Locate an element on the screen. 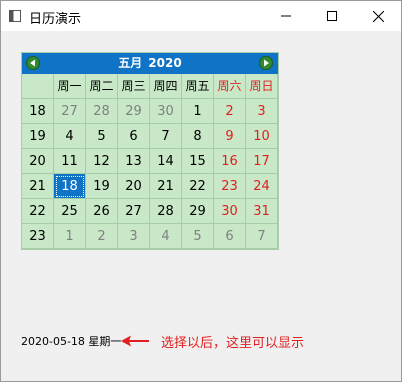 This screenshot has height=382, width=402. weekday-header: 周日 is located at coordinates (262, 86).